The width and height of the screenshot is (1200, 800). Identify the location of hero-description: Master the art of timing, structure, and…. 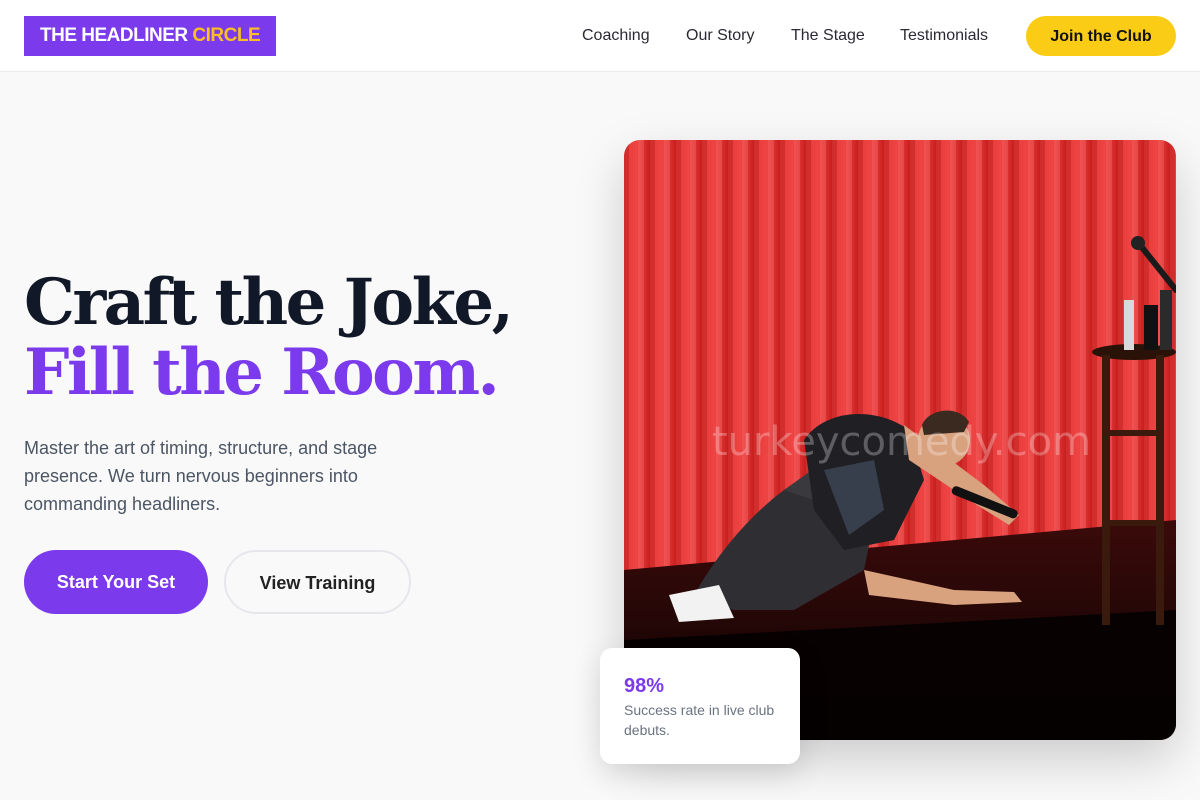
(201, 476).